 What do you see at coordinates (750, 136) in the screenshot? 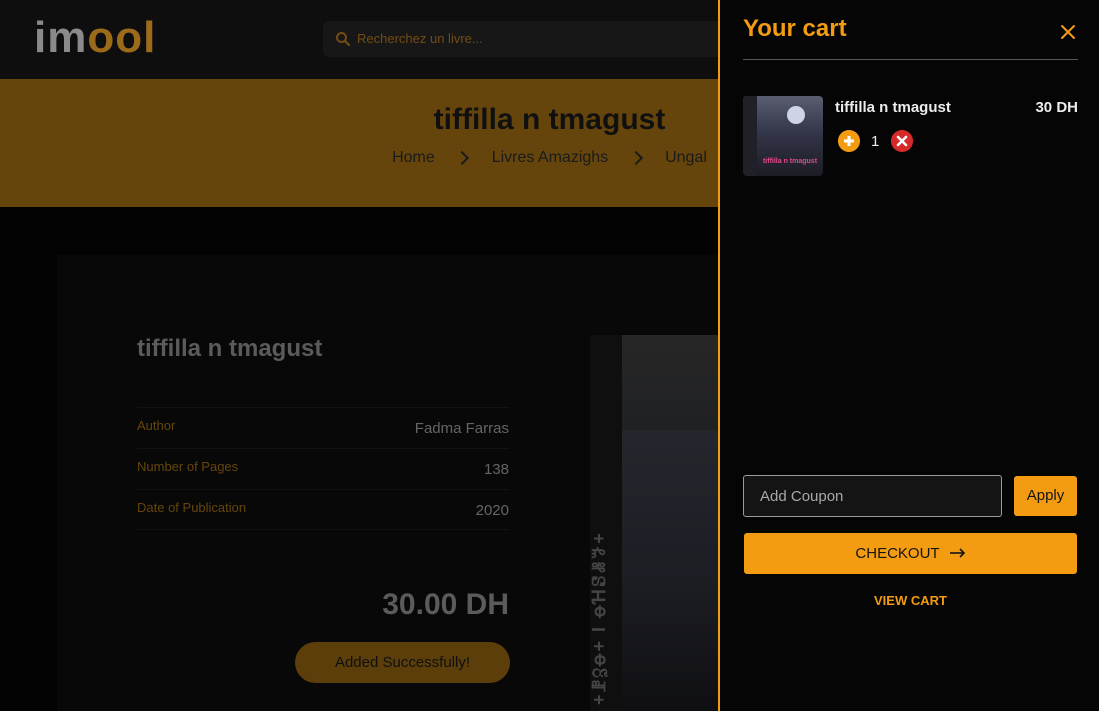
I see `thumbnail-spine` at bounding box center [750, 136].